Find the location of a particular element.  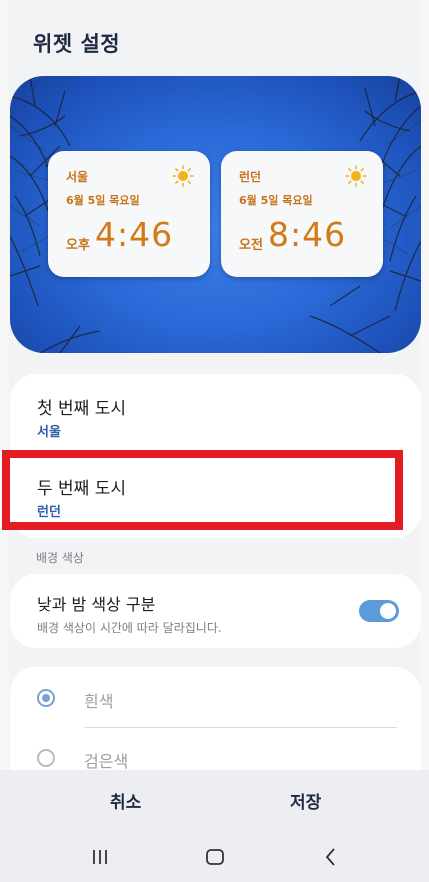

daynight-description: 배경 색상이 시간에 따라 달라집니다. is located at coordinates (129, 628).